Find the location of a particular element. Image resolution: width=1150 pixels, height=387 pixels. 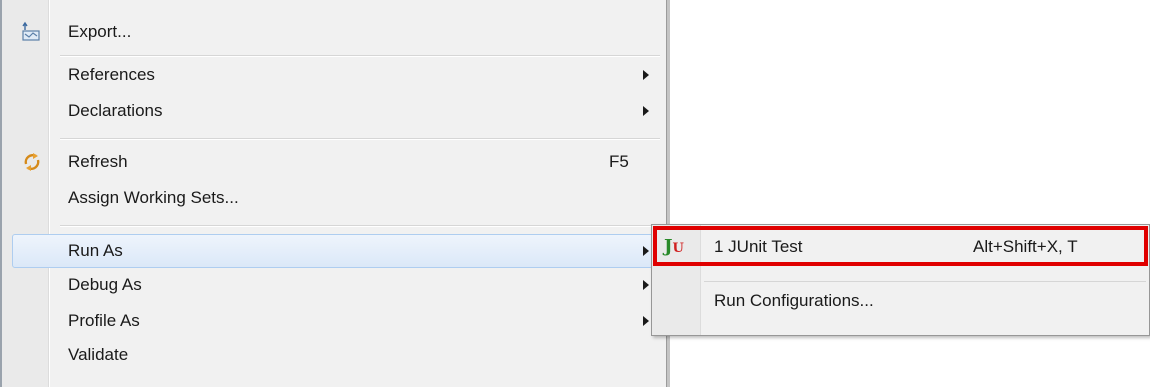

menu-item-debug-as: Debug As is located at coordinates (336, 285).